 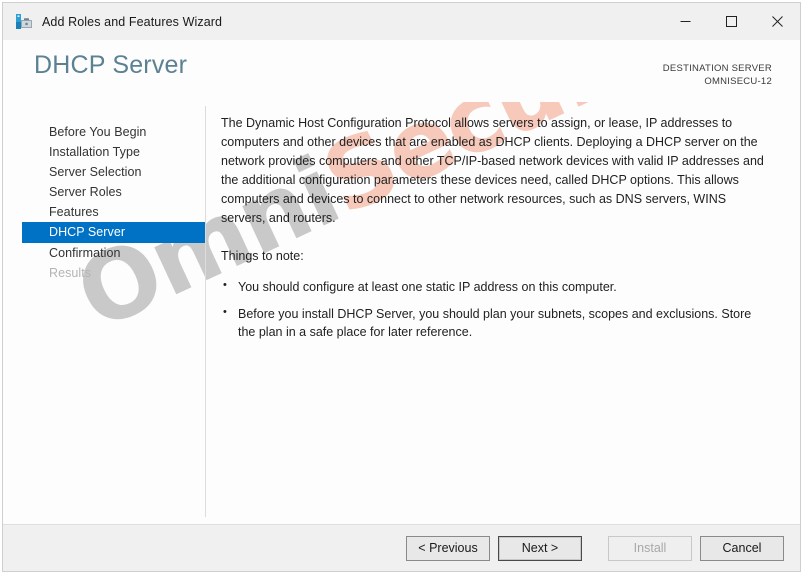 What do you see at coordinates (111, 65) in the screenshot?
I see `page-title: DHCP Server` at bounding box center [111, 65].